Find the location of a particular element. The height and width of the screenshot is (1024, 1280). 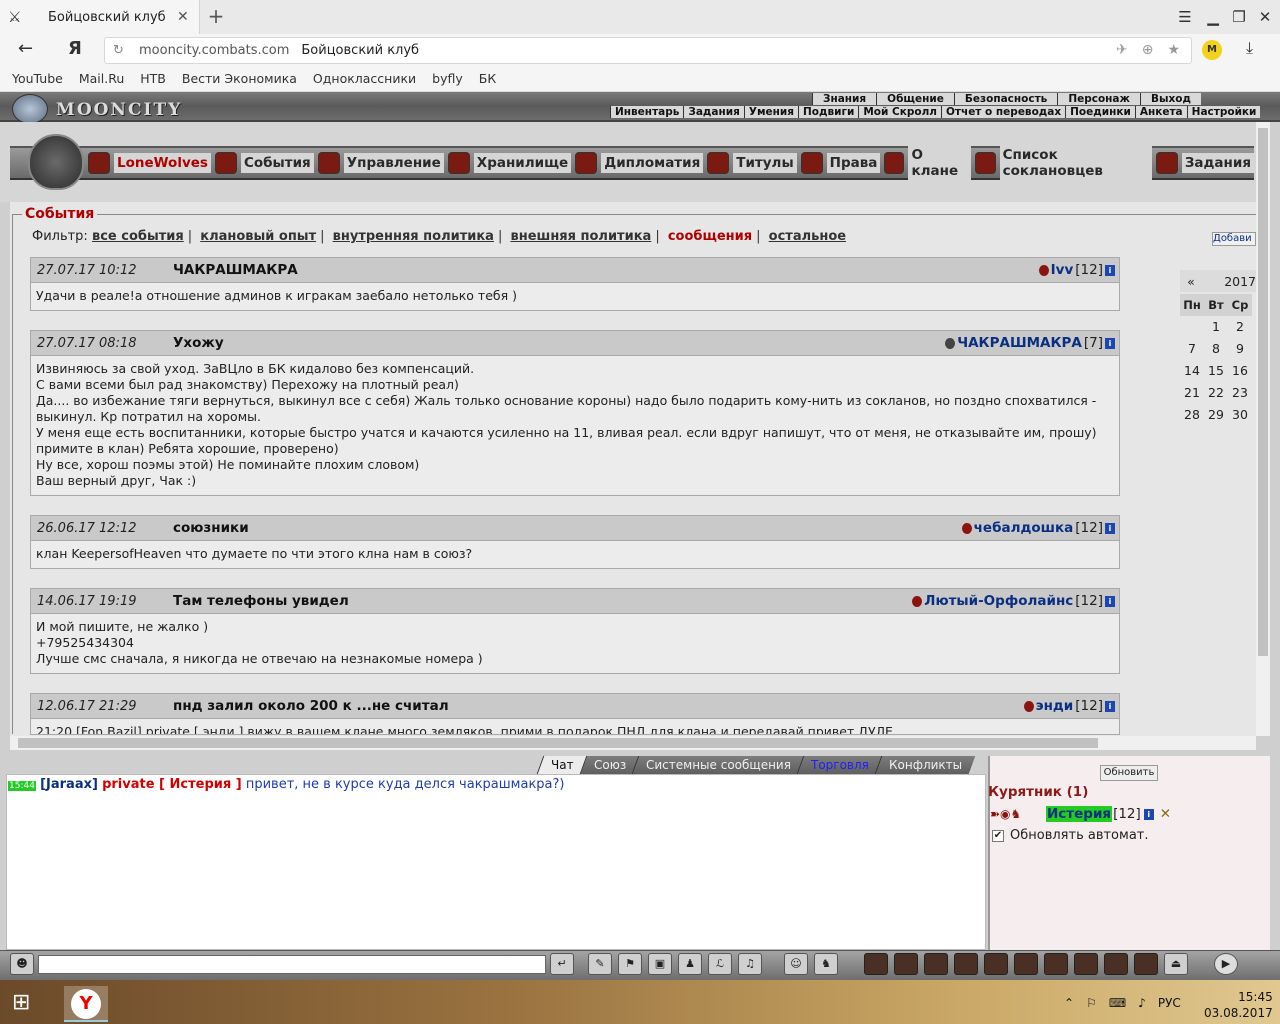

bookmark-byfly: byfly is located at coordinates (447, 78).